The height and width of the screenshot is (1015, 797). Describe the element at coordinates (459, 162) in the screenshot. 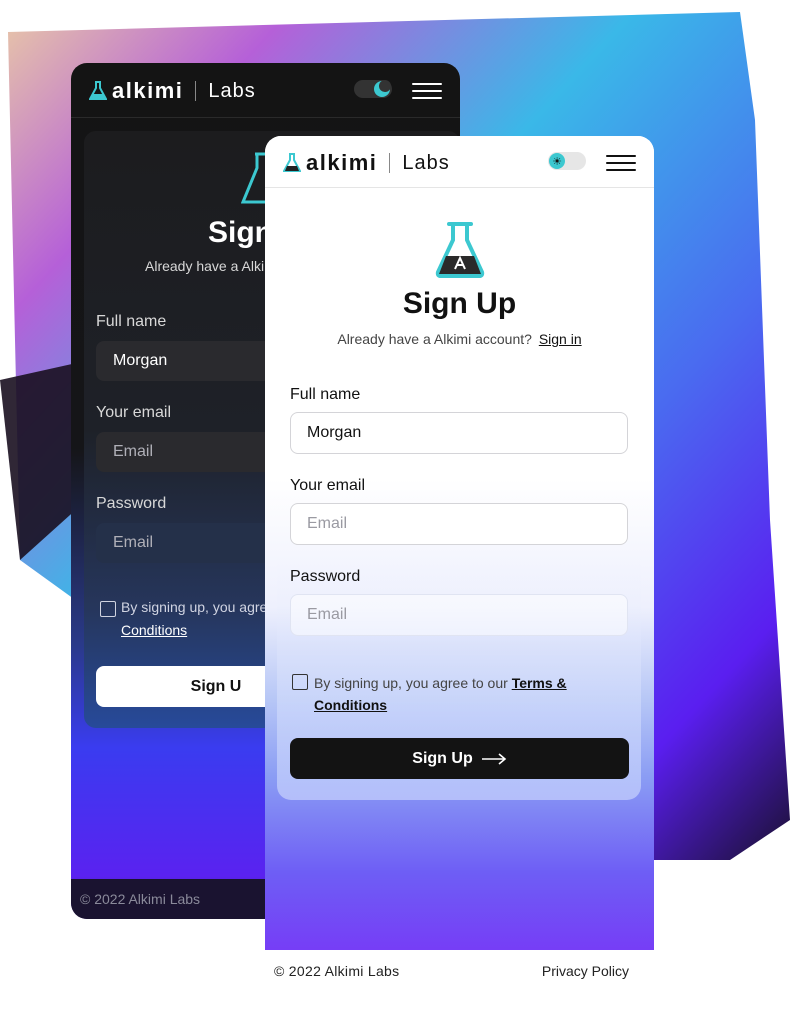

I see `light-header: alkimi Labs ☀` at that location.